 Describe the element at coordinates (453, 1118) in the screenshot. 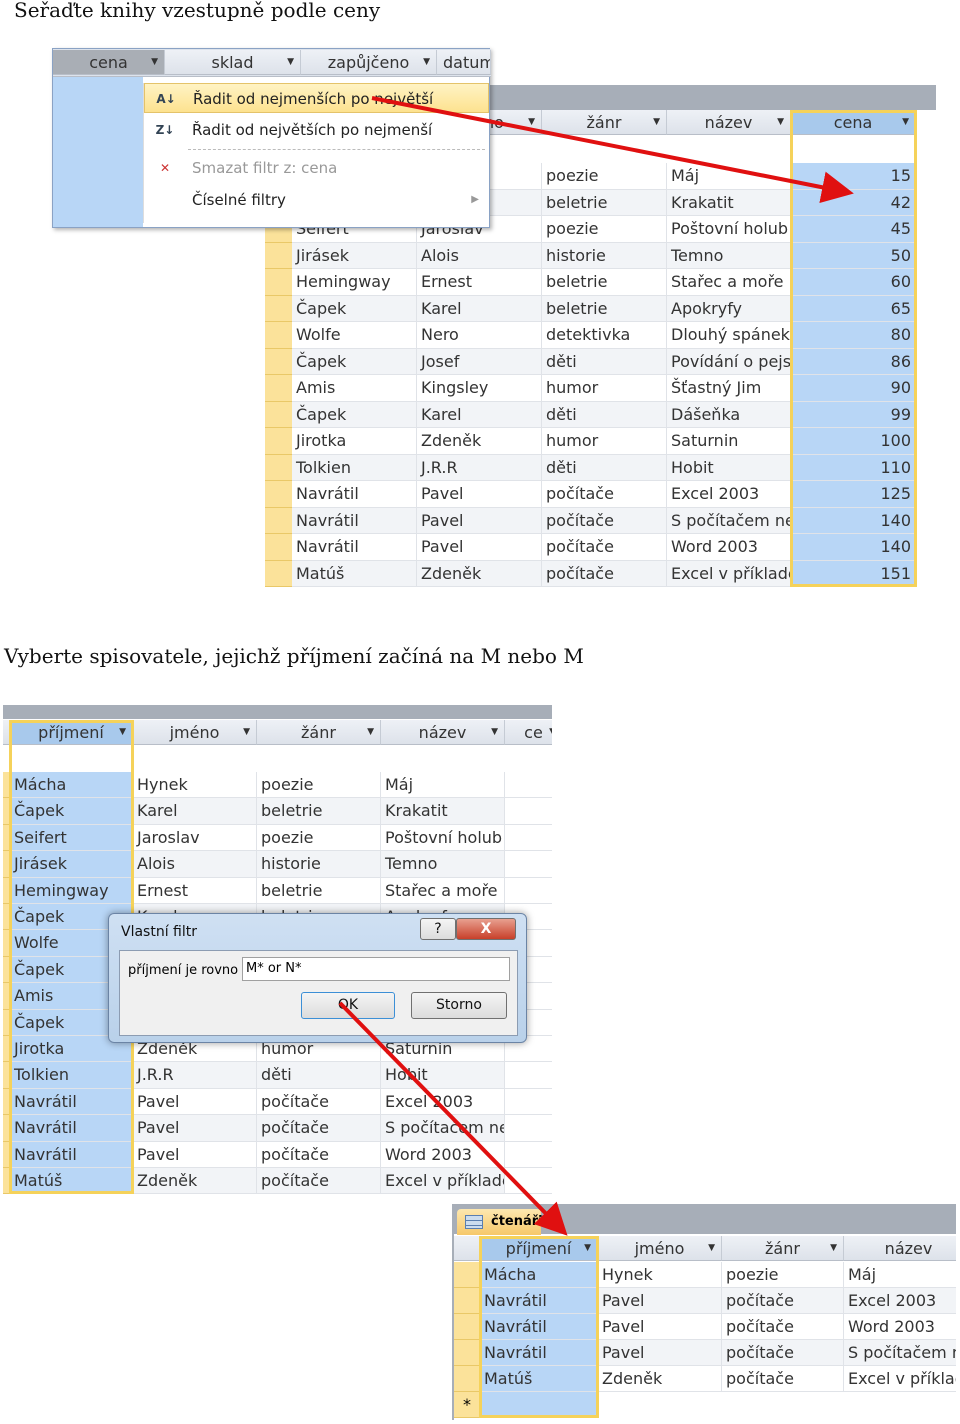

I see `arrow-filter` at that location.